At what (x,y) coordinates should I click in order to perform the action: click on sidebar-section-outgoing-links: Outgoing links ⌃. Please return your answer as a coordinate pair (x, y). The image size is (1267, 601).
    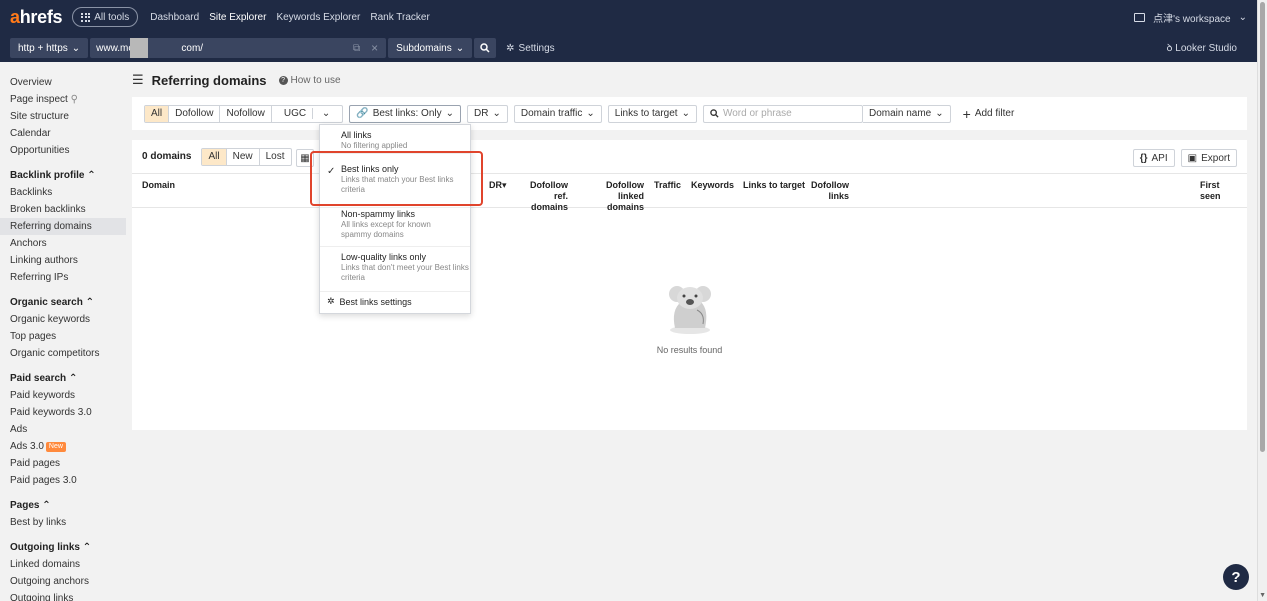
    Looking at the image, I should click on (63, 547).